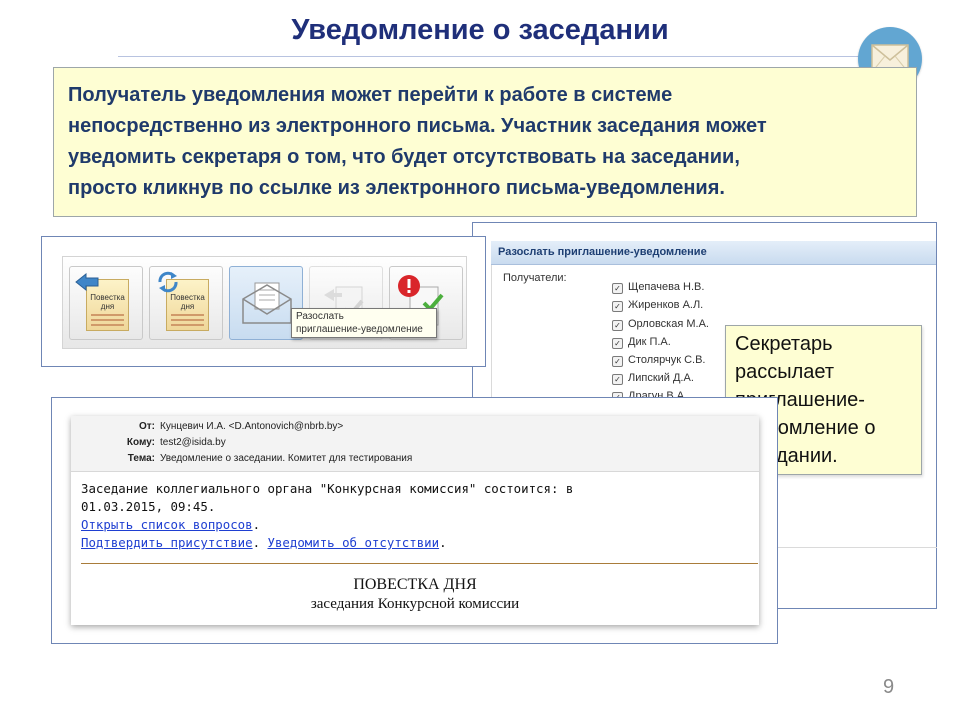  What do you see at coordinates (785, 372) in the screenshot?
I see `callout-line: рассылает` at bounding box center [785, 372].